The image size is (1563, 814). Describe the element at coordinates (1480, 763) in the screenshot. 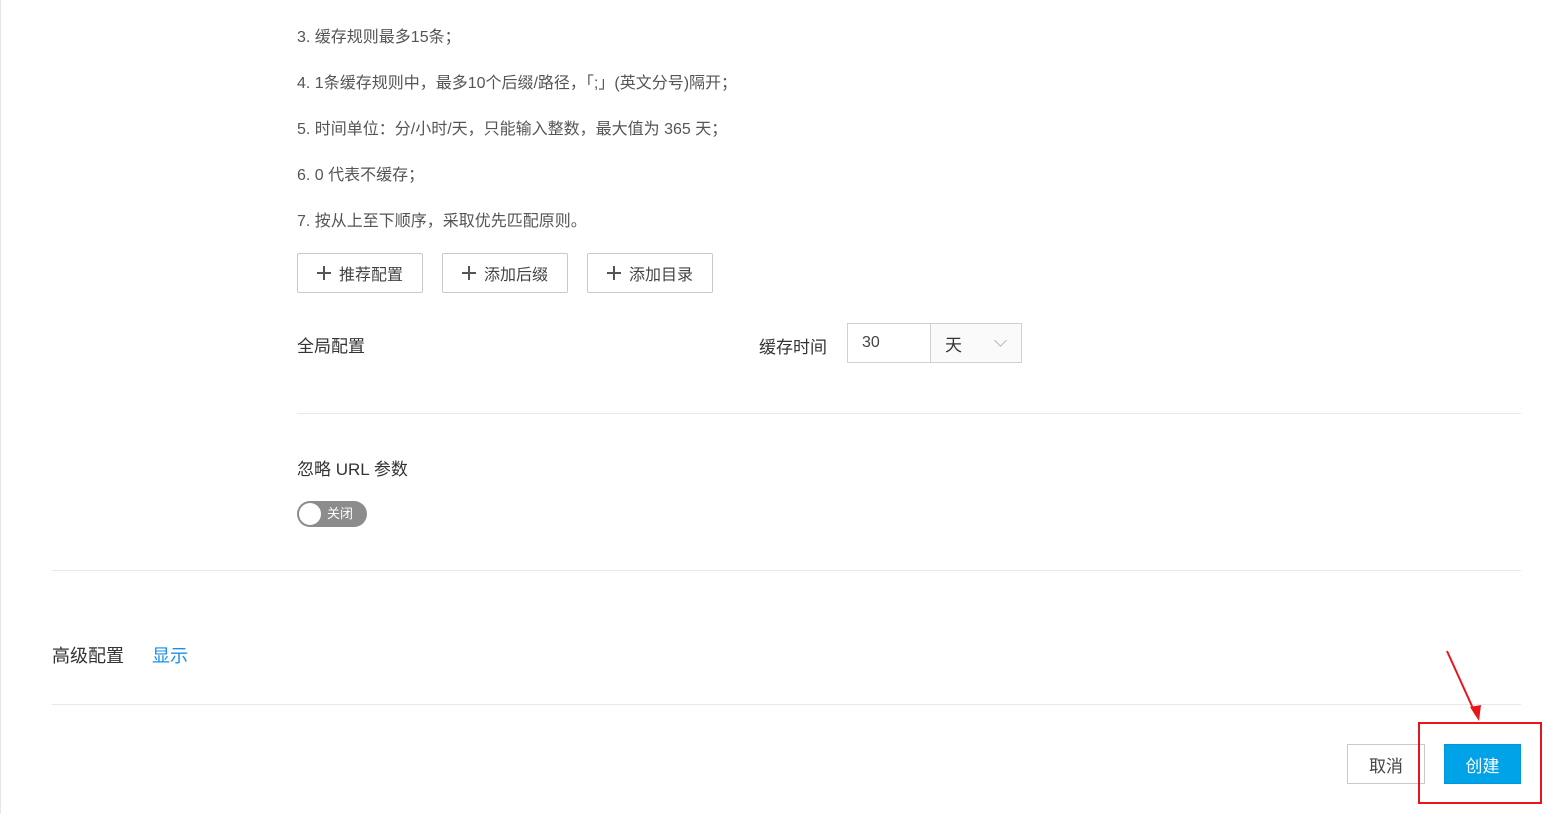

I see `annotation-highlight-box` at that location.